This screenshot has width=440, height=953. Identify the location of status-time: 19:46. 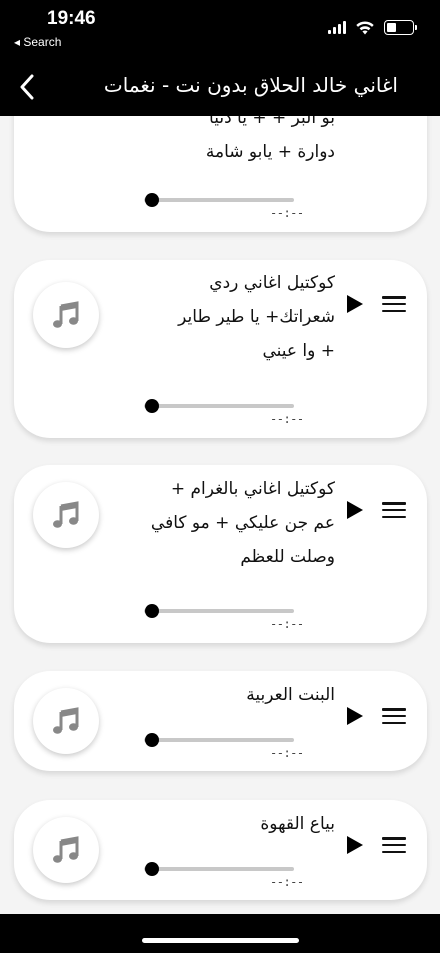
(71, 18).